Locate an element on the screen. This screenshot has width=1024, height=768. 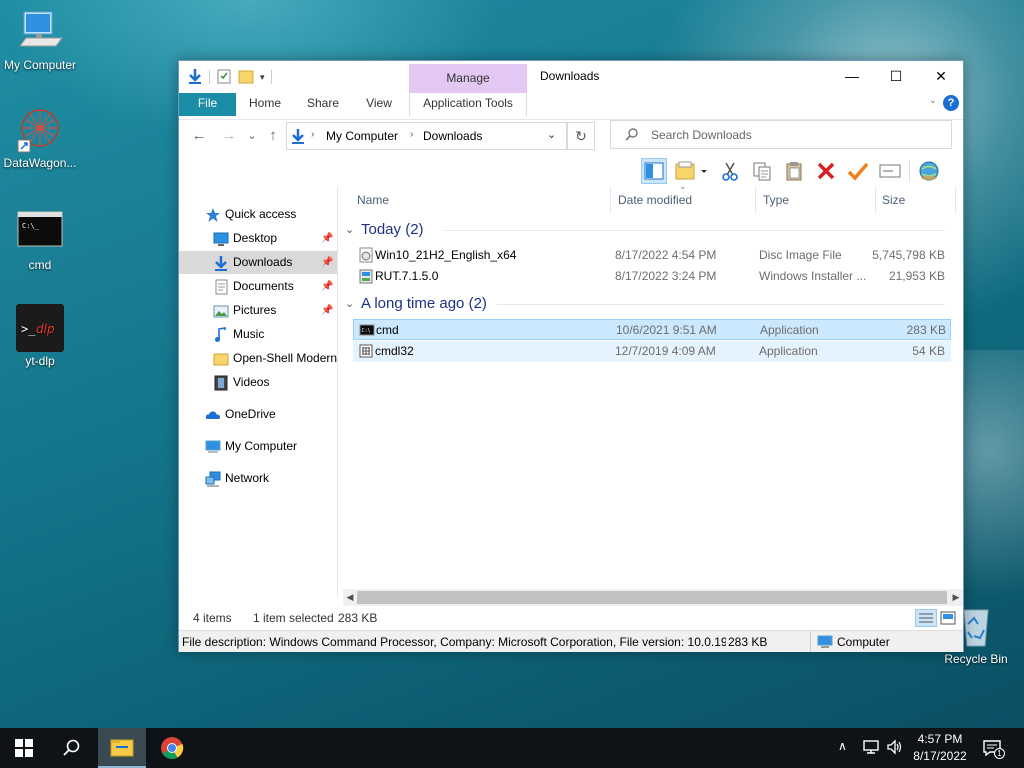
preview-pane-button is located at coordinates (654, 171).